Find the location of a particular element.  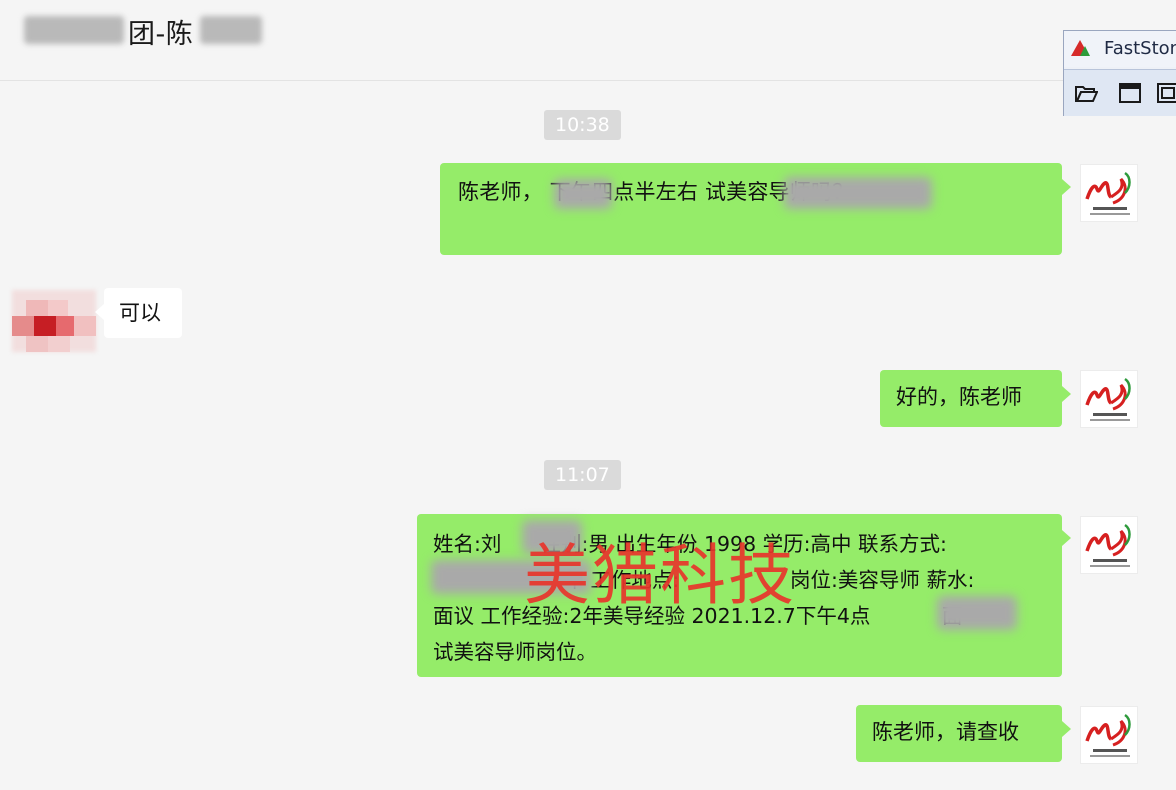

open-icon is located at coordinates (1086, 93).